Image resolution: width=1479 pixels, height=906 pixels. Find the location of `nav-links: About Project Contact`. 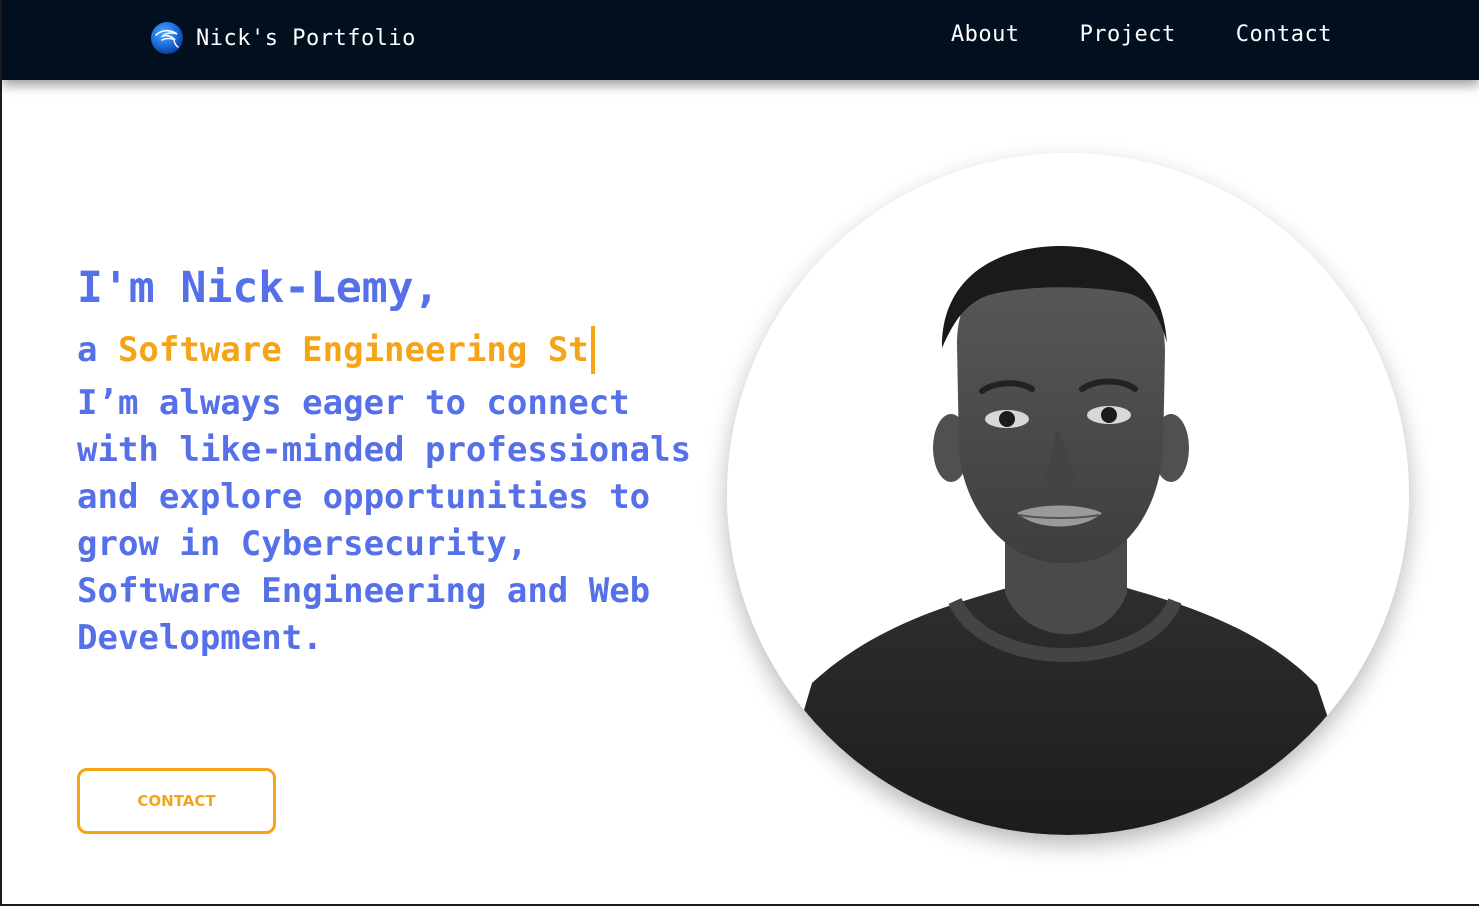

nav-links: About Project Contact is located at coordinates (1141, 34).